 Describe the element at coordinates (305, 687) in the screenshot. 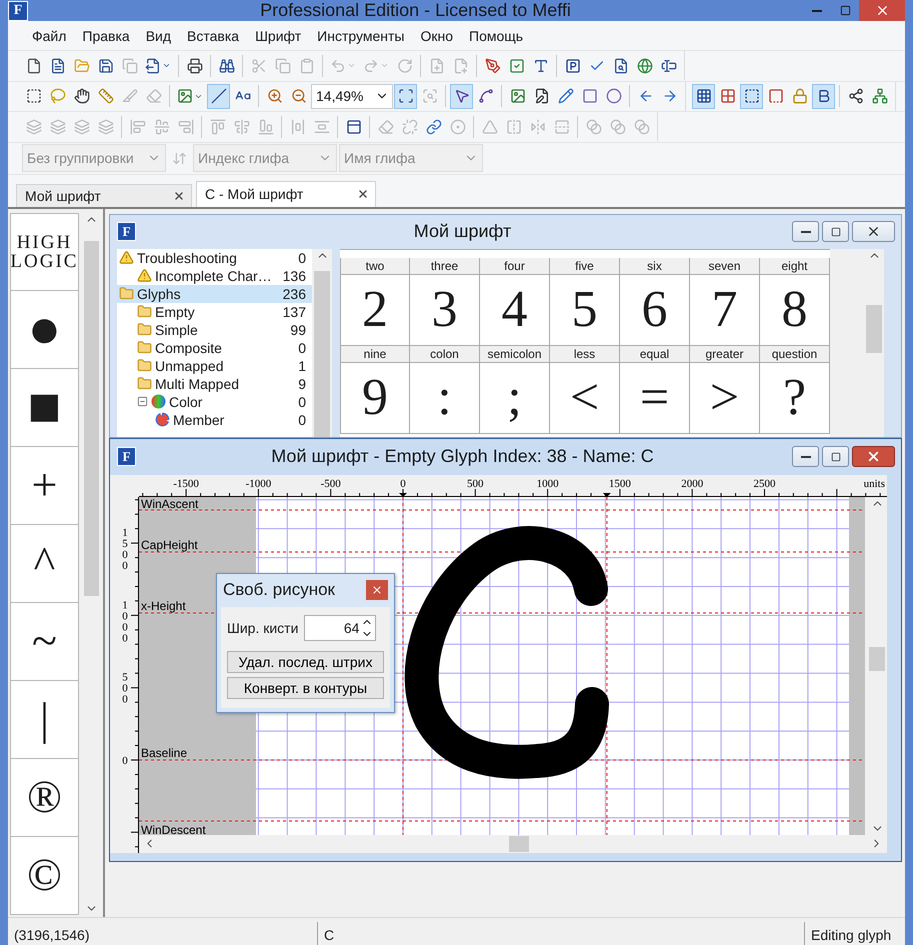

I see `dialog-button: Конверт. в контуры` at that location.